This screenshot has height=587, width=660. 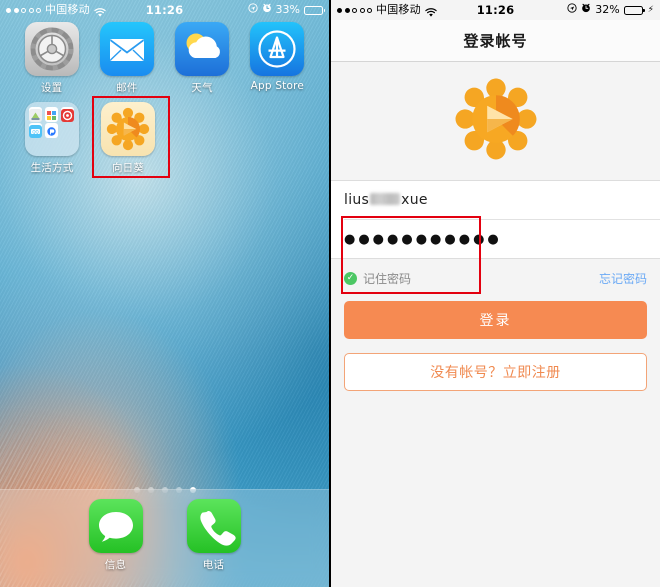 I want to click on app-weather: 天气, so click(x=202, y=58).